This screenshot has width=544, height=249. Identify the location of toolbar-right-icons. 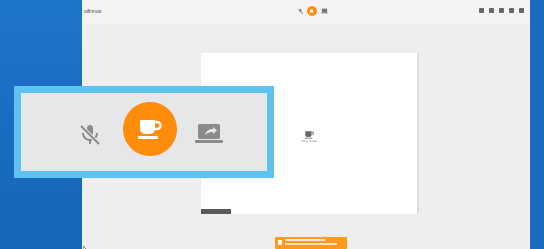
(501, 10).